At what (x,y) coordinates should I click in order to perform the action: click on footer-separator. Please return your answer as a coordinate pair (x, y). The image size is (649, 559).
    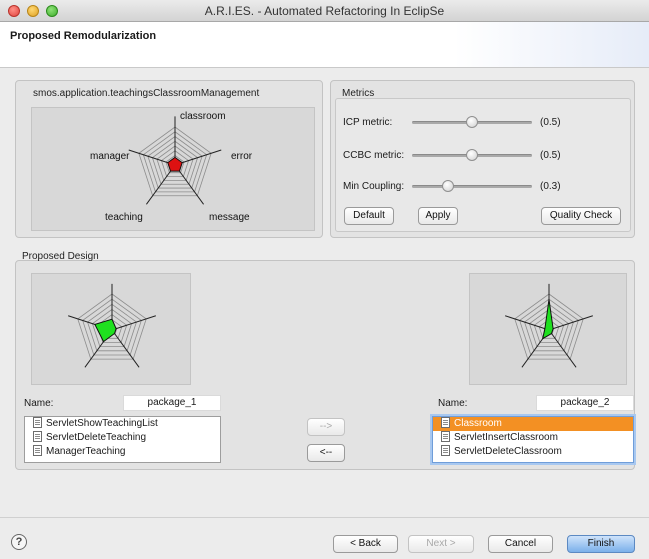
    Looking at the image, I should click on (324, 517).